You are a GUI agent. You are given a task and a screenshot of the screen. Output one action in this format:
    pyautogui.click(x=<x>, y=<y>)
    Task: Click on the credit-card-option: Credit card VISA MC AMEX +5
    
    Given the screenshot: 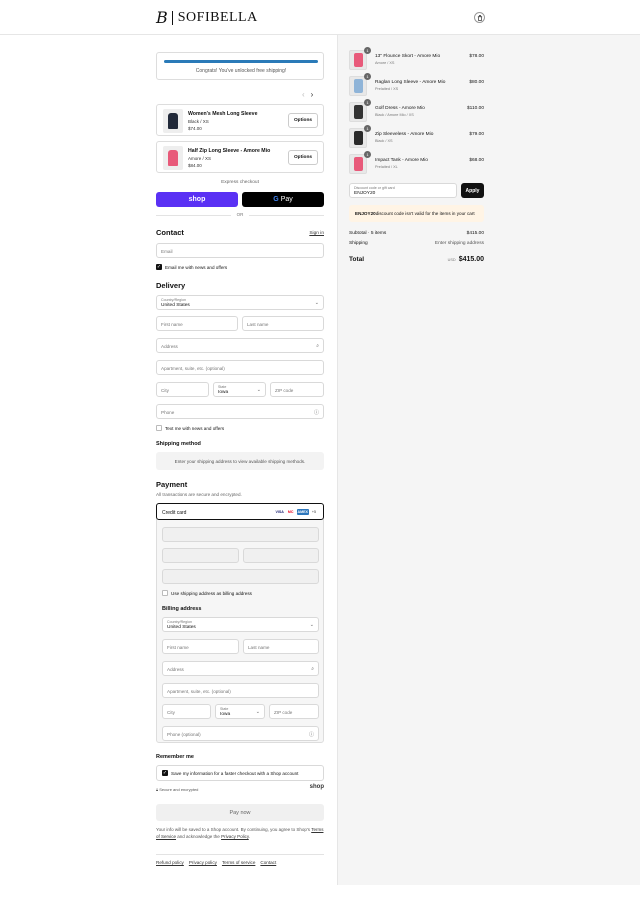 What is the action you would take?
    pyautogui.click(x=240, y=511)
    